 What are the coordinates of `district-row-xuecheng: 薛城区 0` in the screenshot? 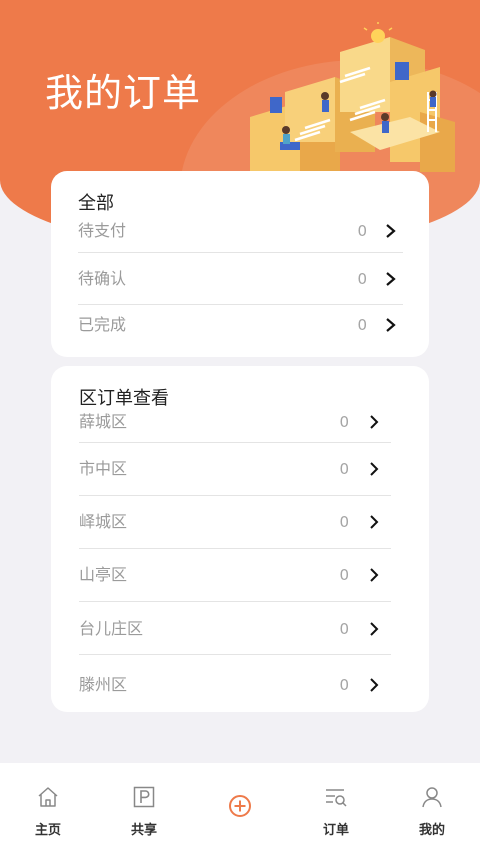 It's located at (235, 422).